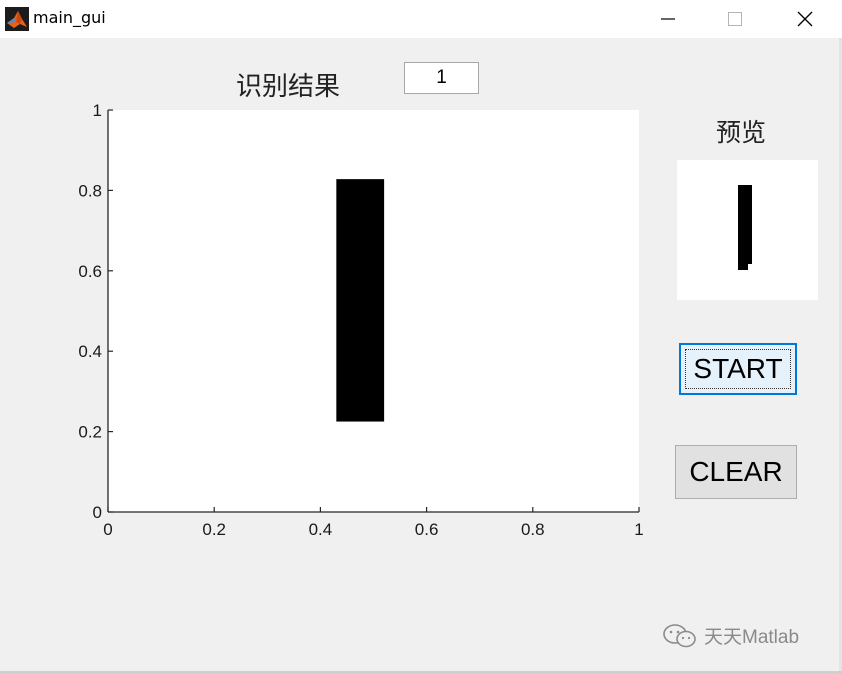 The width and height of the screenshot is (842, 674). I want to click on y-tick-label: 1, so click(97, 110).